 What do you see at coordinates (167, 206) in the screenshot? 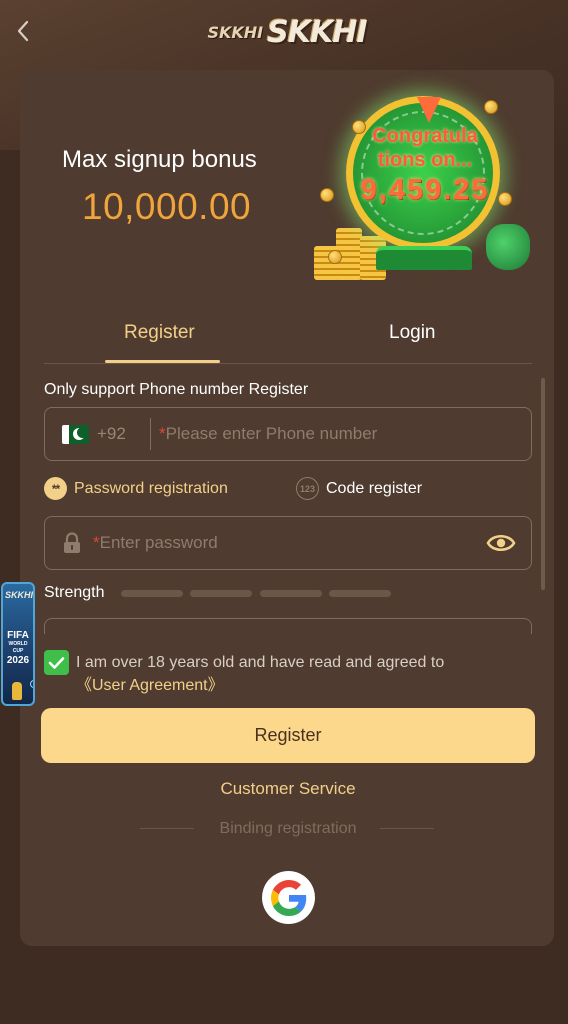
I see `bonus-amount: 10,000.00` at bounding box center [167, 206].